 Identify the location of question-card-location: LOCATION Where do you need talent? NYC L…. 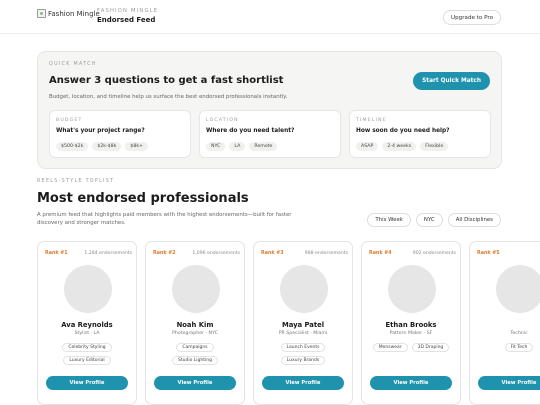
(270, 134).